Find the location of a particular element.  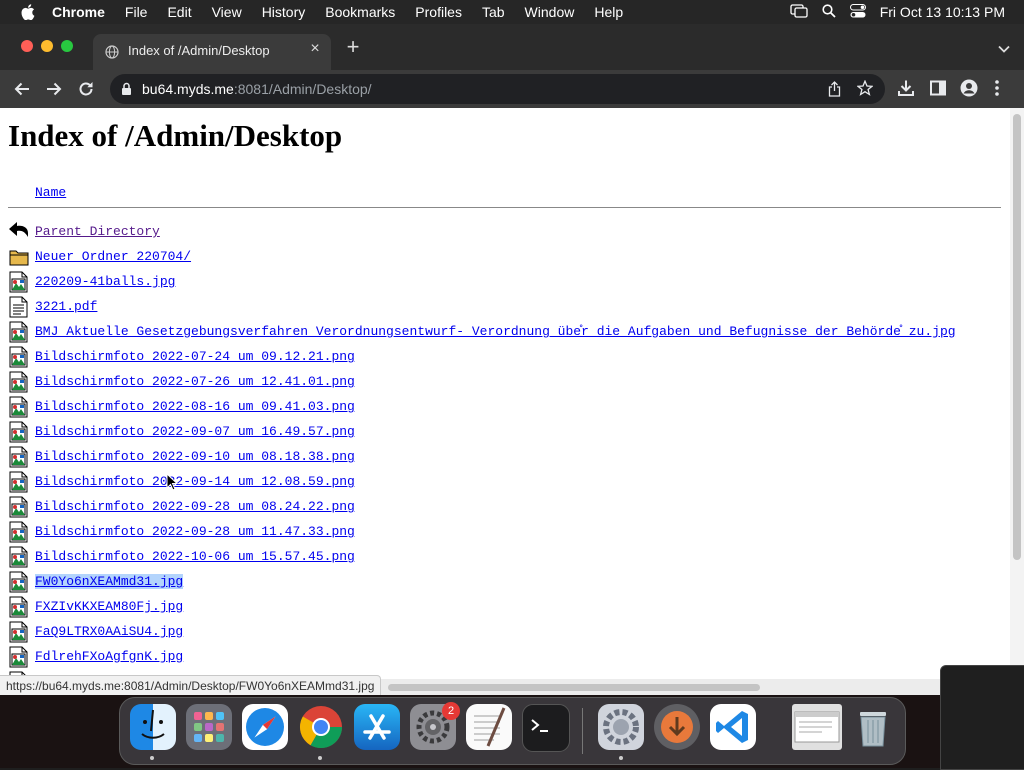

vertical-scrollbar is located at coordinates (1017, 393).